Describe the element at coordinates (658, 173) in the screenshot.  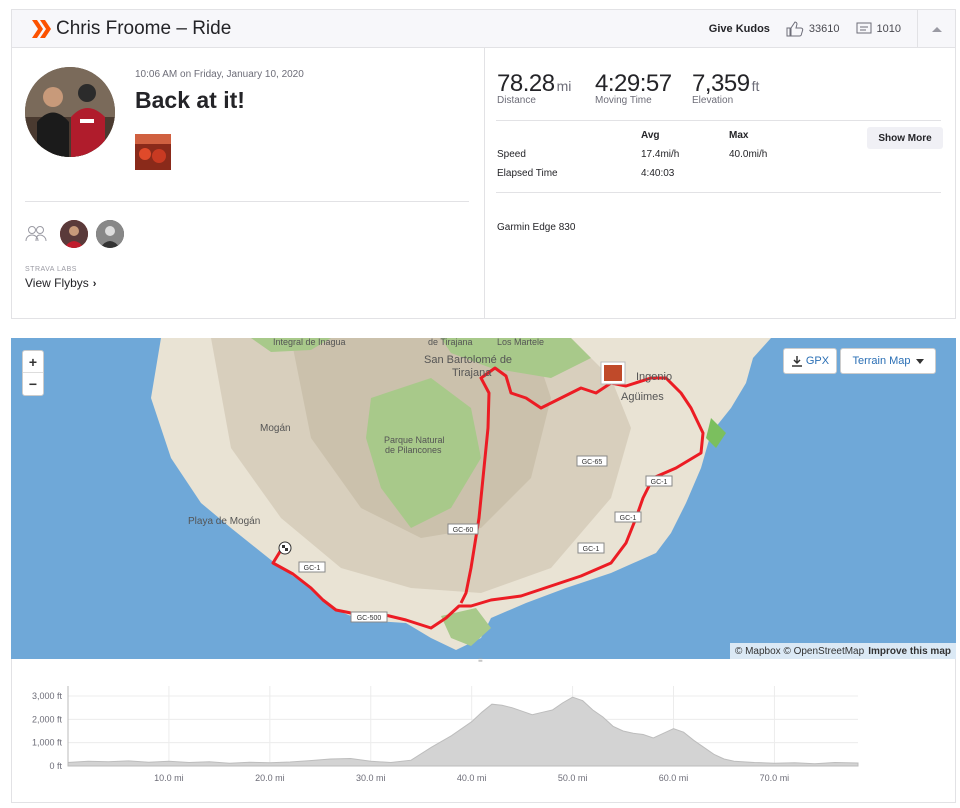
I see `elapsed-time-value: 4:40:03` at that location.